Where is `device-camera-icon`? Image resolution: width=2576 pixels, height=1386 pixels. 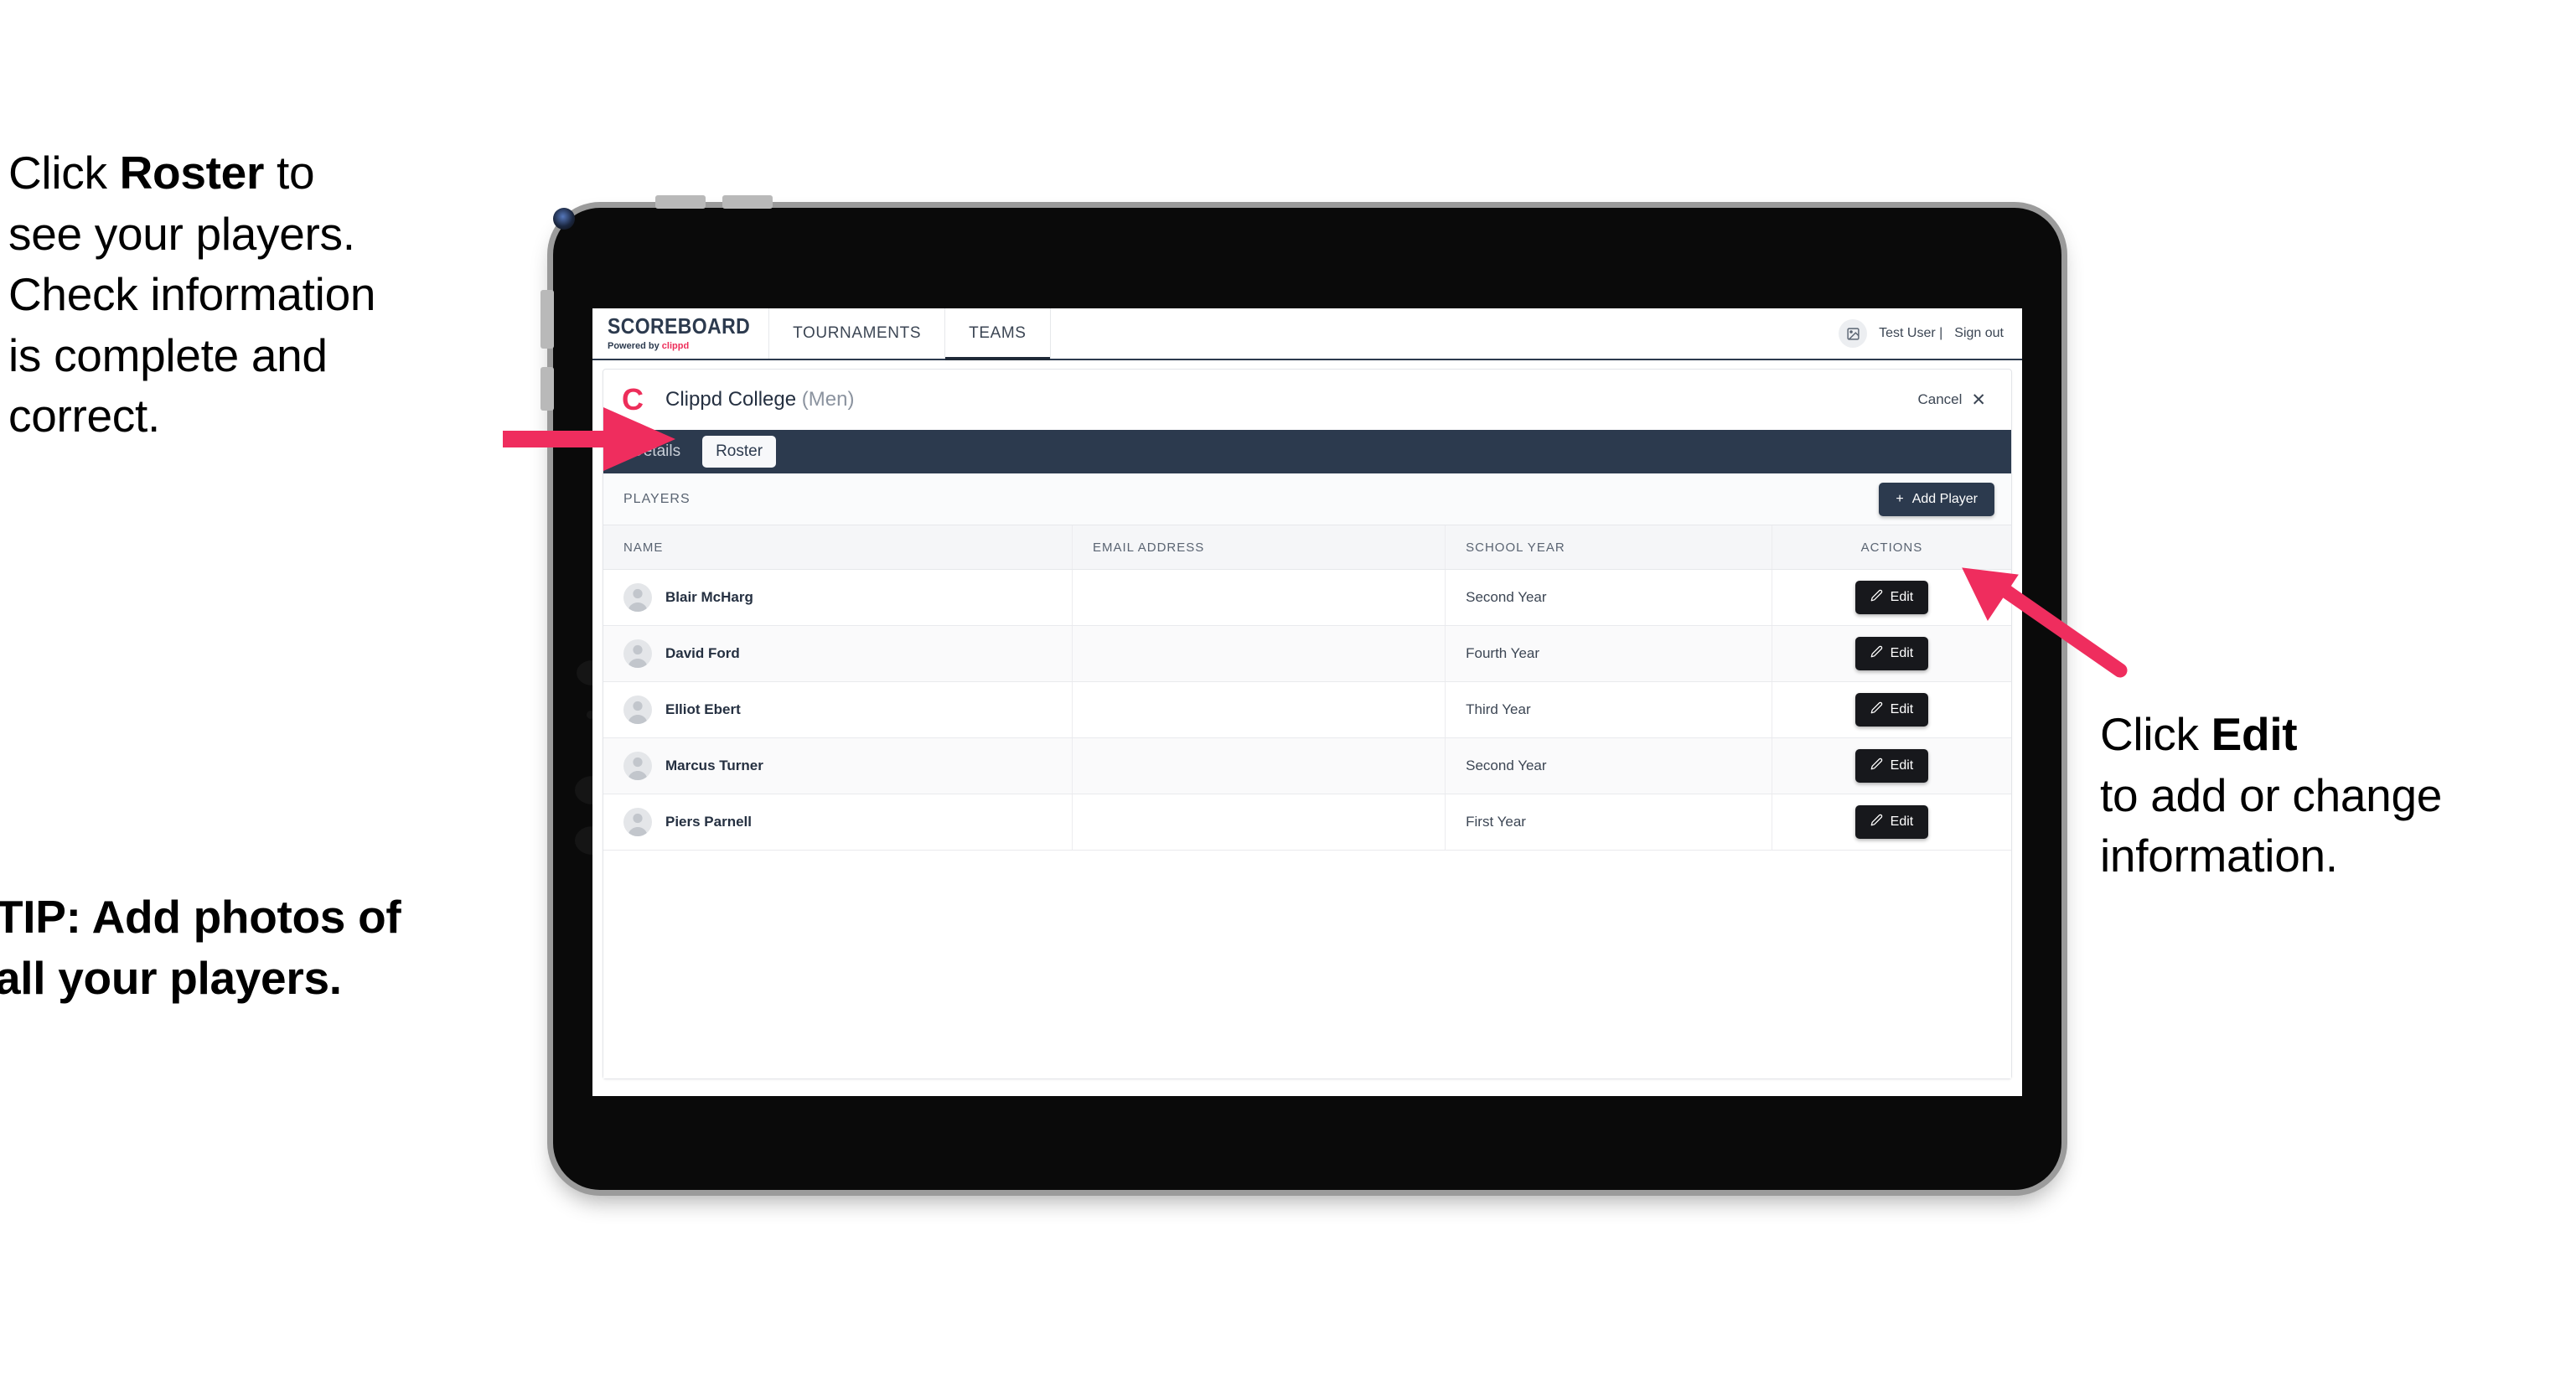
device-camera-icon is located at coordinates (564, 219).